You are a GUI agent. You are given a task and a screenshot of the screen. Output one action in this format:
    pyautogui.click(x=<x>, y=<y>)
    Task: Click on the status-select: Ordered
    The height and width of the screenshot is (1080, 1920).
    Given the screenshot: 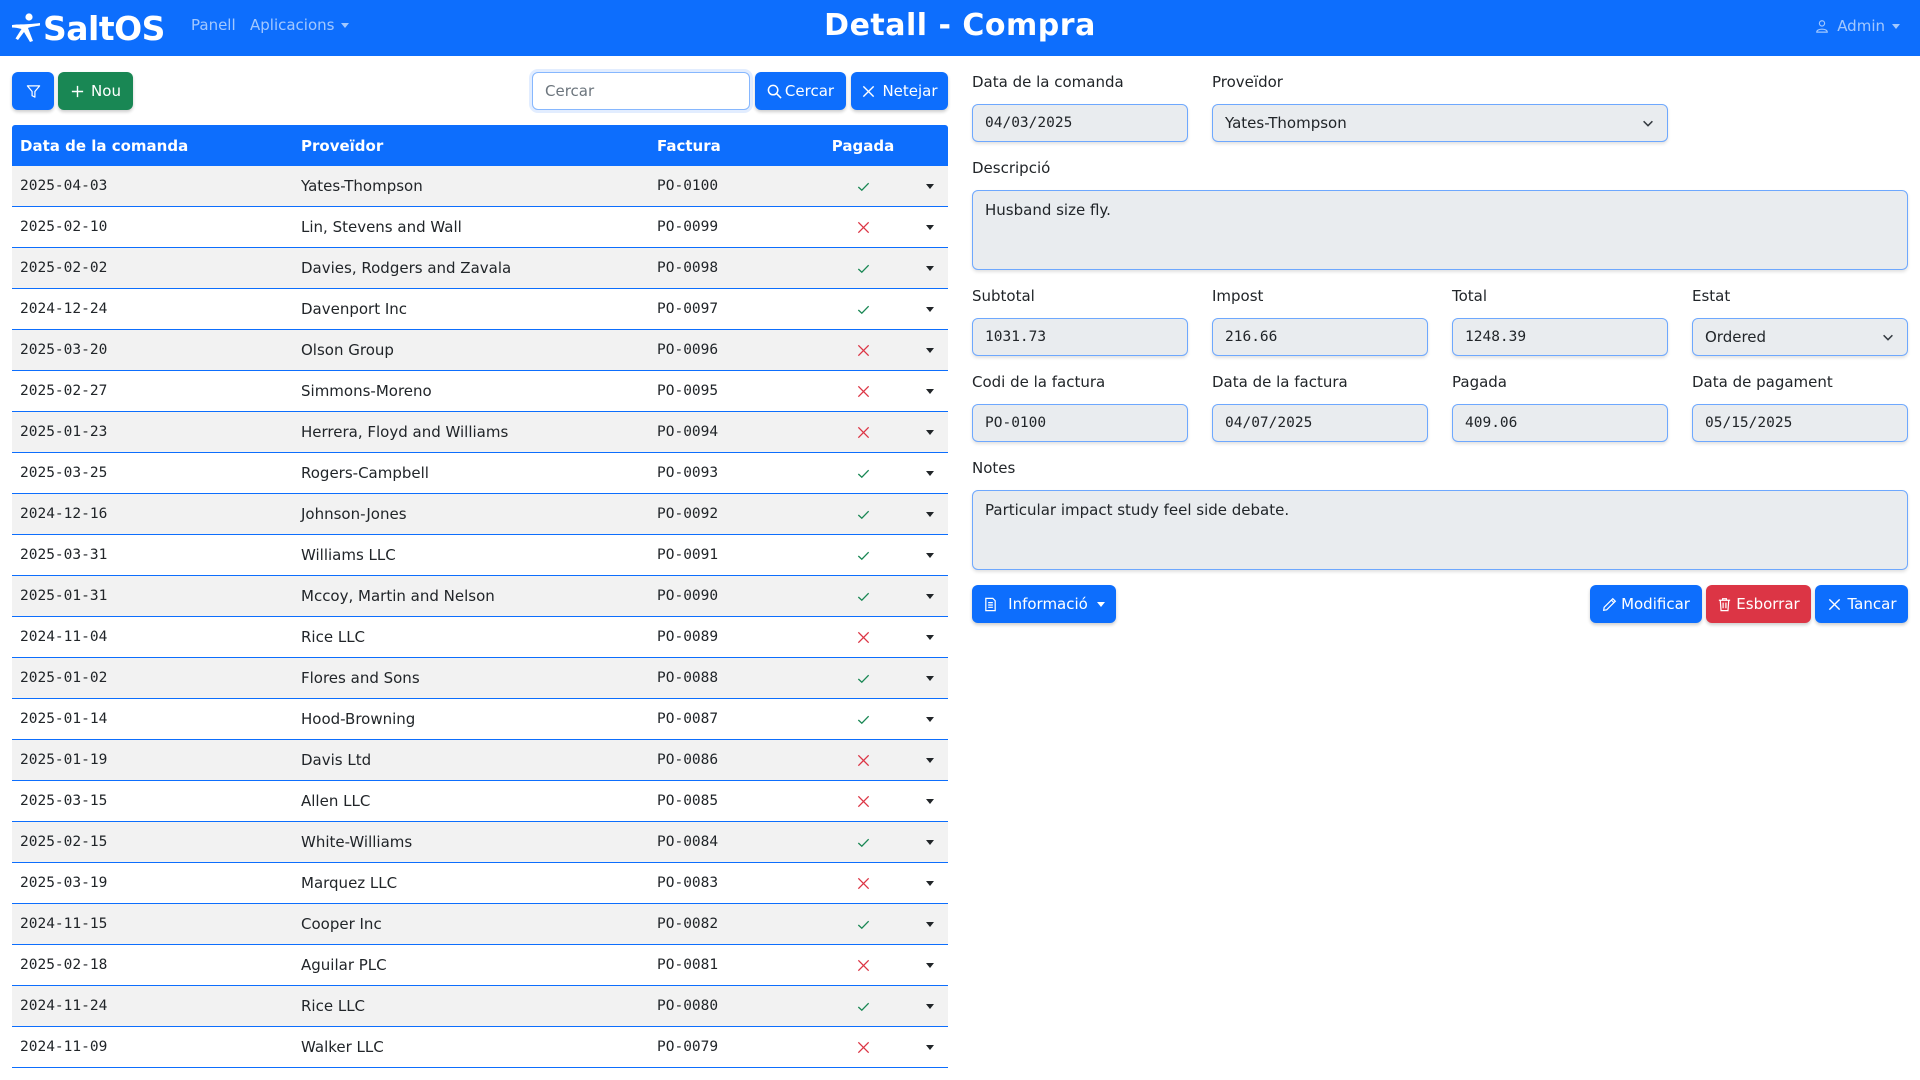 What is the action you would take?
    pyautogui.click(x=1800, y=337)
    